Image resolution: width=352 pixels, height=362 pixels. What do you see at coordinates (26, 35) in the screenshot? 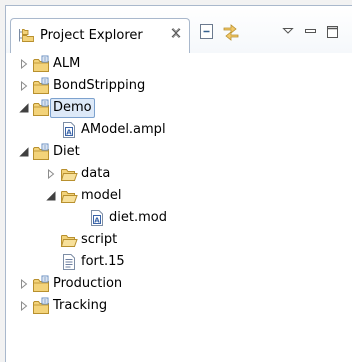
I see `project-explorer-icon` at bounding box center [26, 35].